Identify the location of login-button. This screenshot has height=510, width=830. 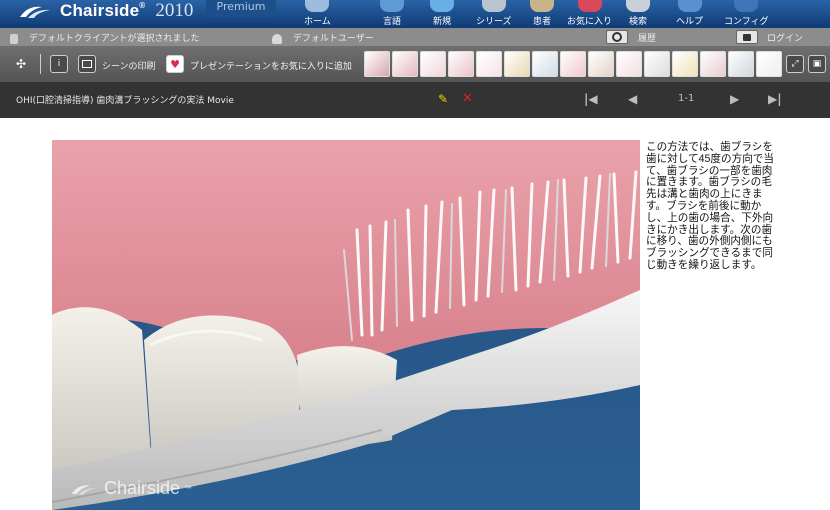
(747, 37).